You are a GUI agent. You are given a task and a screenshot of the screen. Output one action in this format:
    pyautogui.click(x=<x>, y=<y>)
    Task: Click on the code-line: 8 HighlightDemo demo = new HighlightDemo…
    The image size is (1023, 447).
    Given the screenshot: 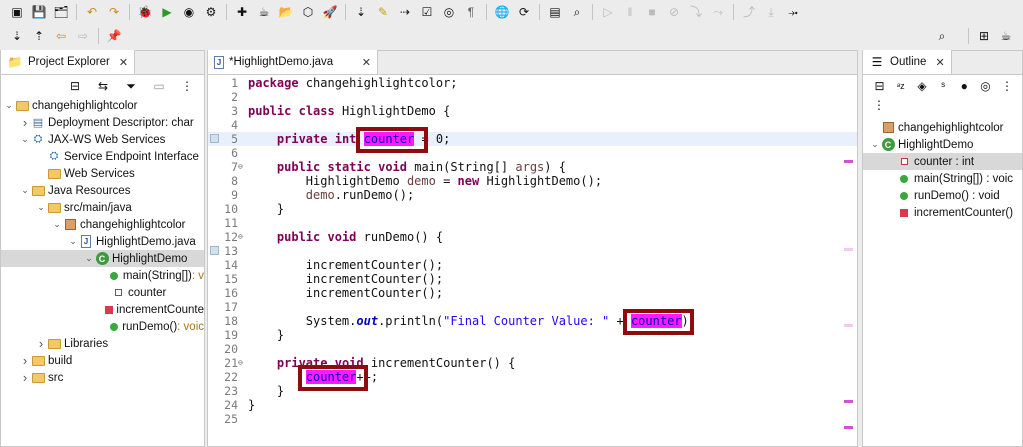 What is the action you would take?
    pyautogui.click(x=532, y=181)
    